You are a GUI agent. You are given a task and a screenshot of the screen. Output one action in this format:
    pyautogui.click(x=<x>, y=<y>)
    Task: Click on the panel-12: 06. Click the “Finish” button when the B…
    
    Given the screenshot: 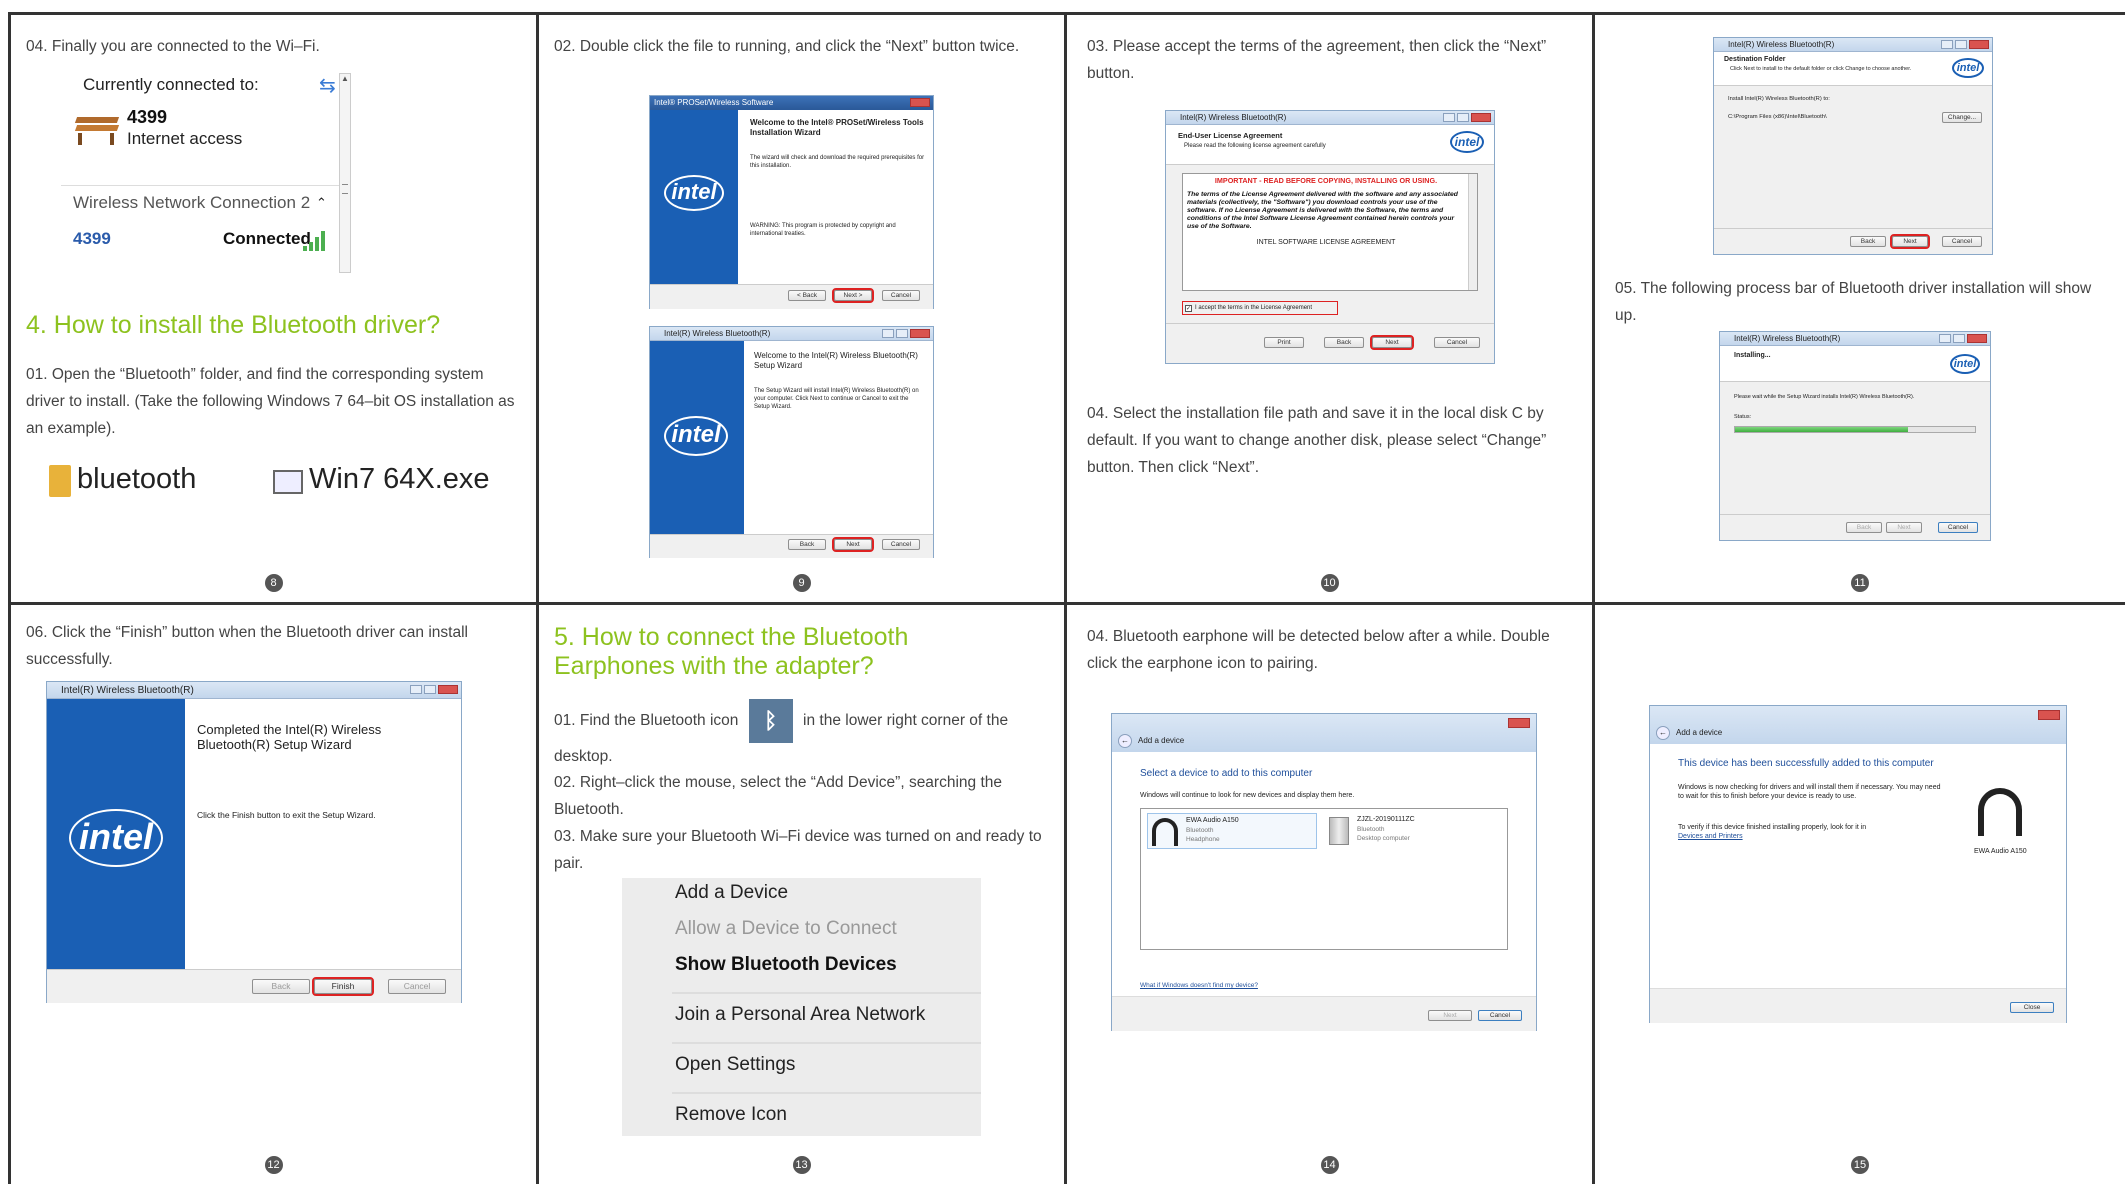 What is the action you would take?
    pyautogui.click(x=275, y=894)
    